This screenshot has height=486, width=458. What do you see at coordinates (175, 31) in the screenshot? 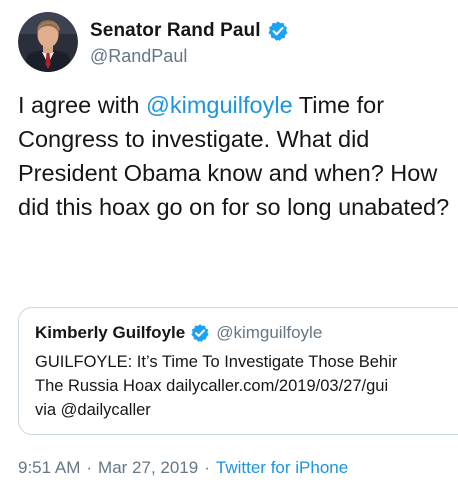
I see `author-display-name: Senator Rand Paul` at bounding box center [175, 31].